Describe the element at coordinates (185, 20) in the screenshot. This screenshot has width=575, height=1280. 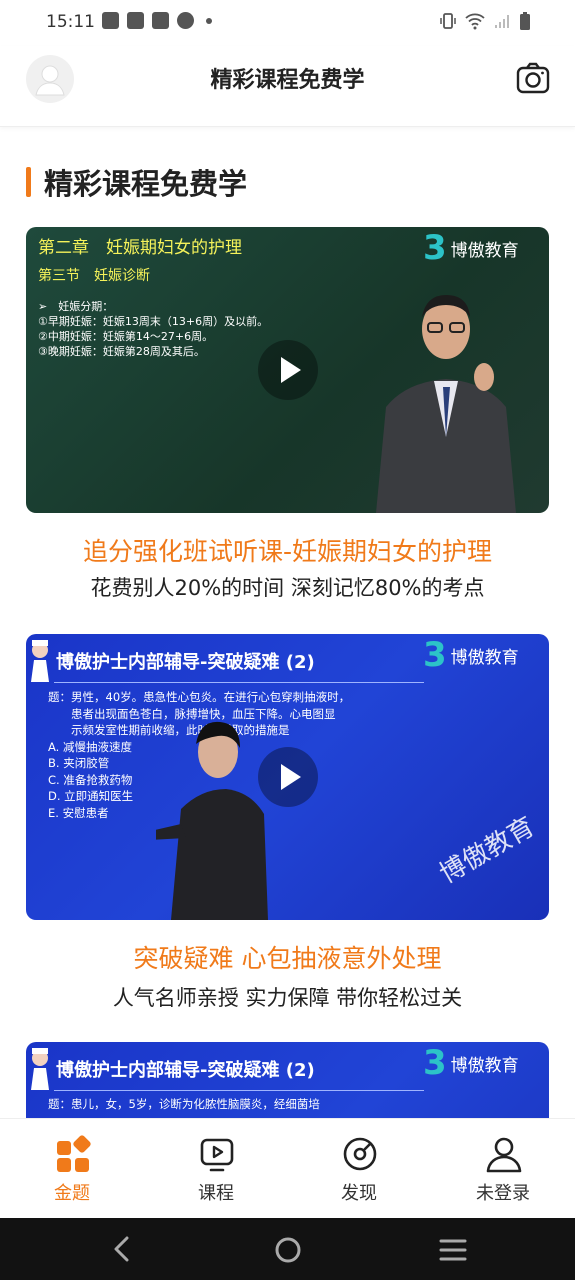
I see `notification-compass-icon` at that location.